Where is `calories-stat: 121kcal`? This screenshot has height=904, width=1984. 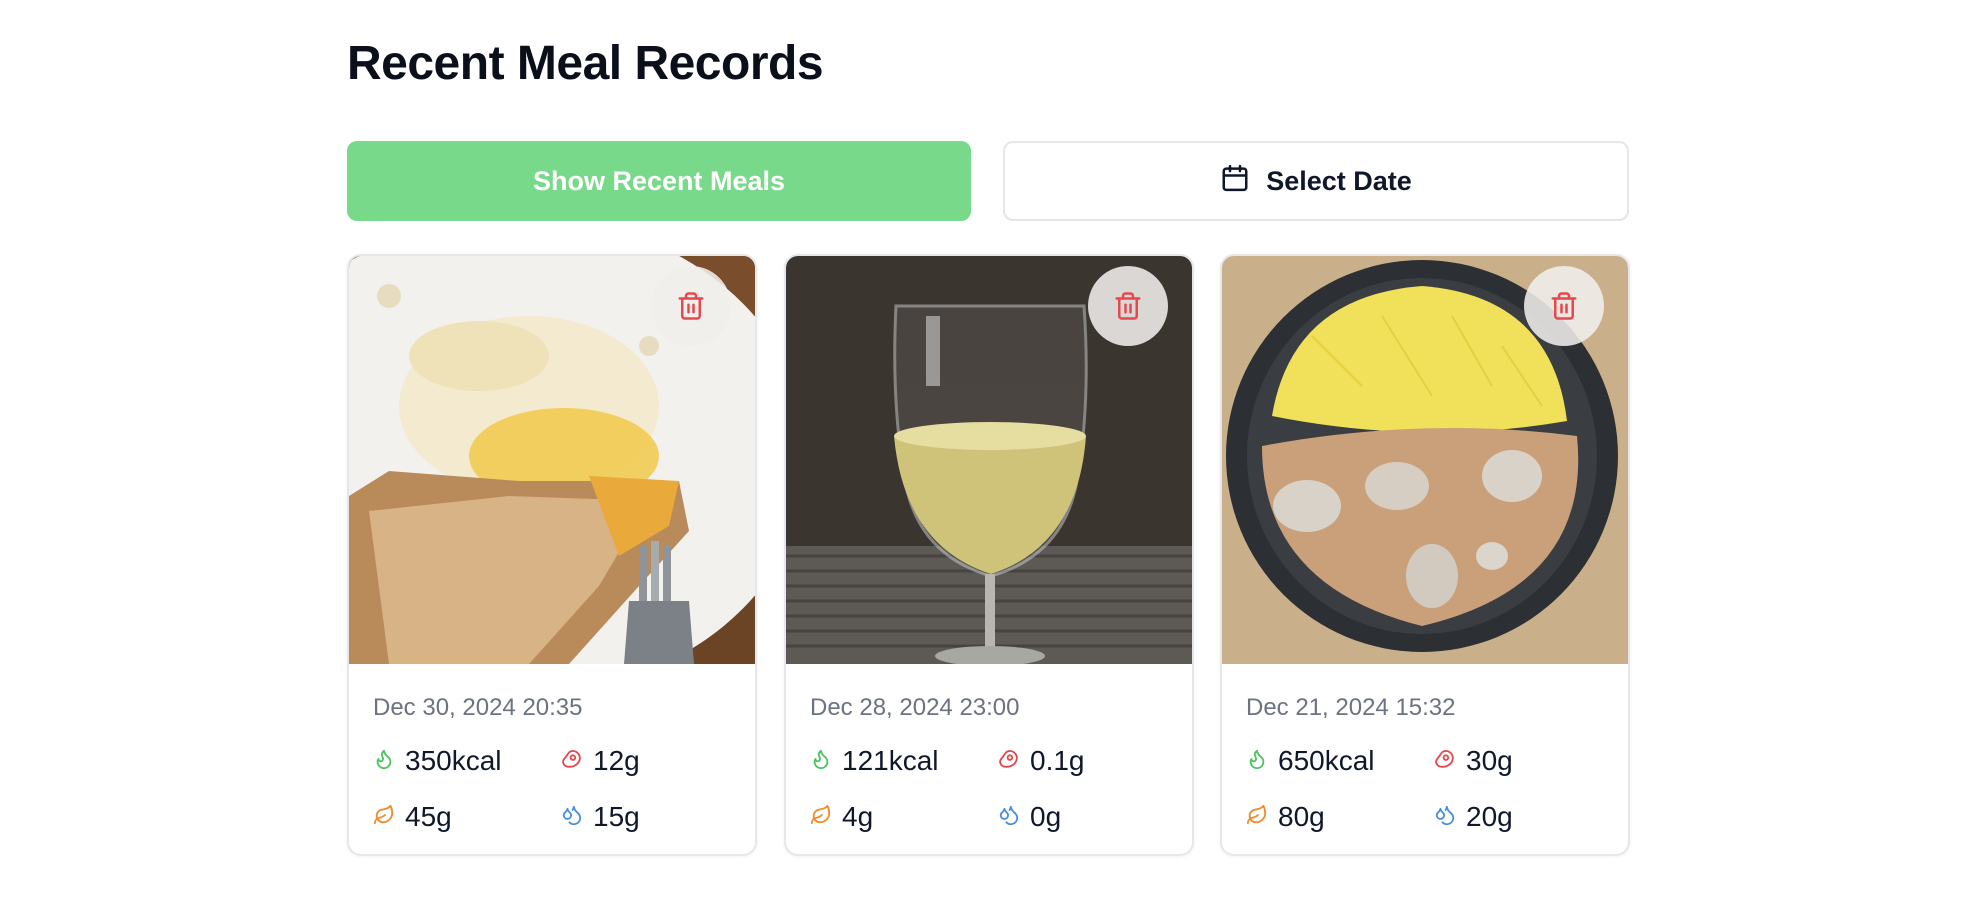 calories-stat: 121kcal is located at coordinates (904, 761).